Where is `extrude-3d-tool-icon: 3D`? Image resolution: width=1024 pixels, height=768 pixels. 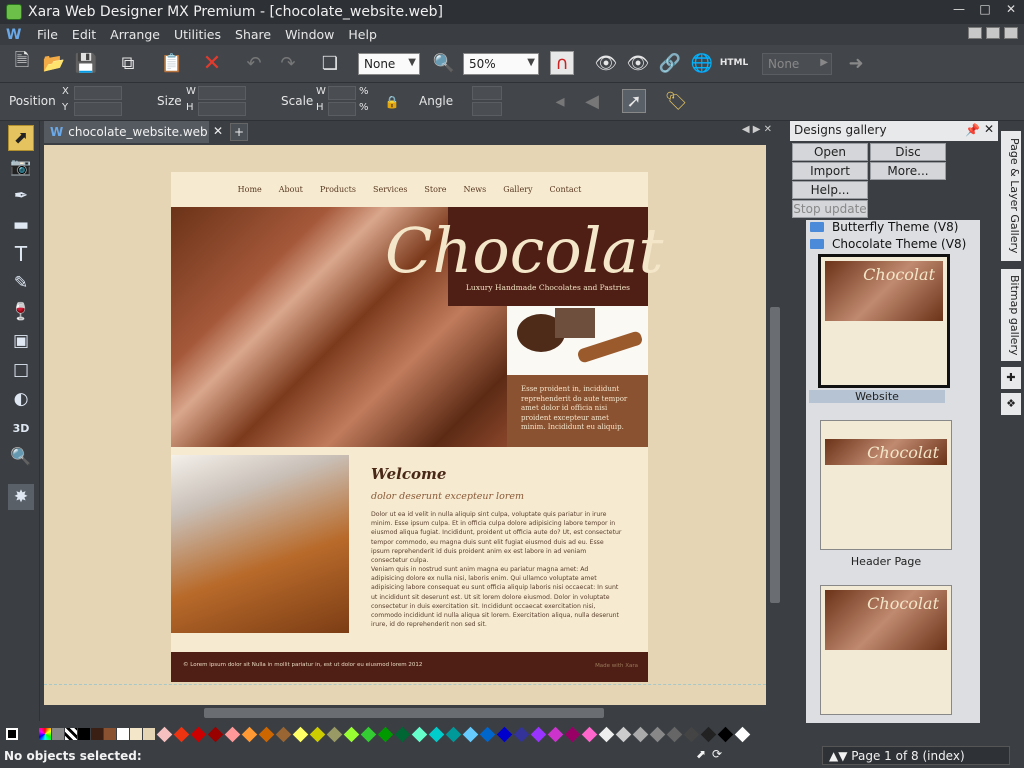
extrude-3d-tool-icon: 3D is located at coordinates (21, 428).